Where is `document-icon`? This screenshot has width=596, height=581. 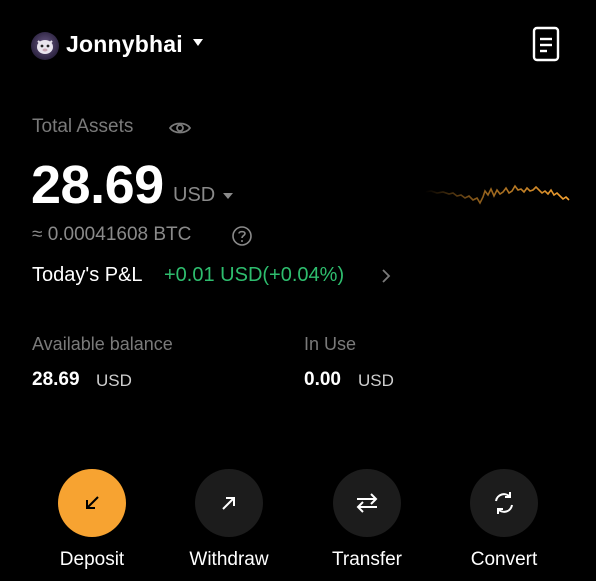
document-icon is located at coordinates (546, 44).